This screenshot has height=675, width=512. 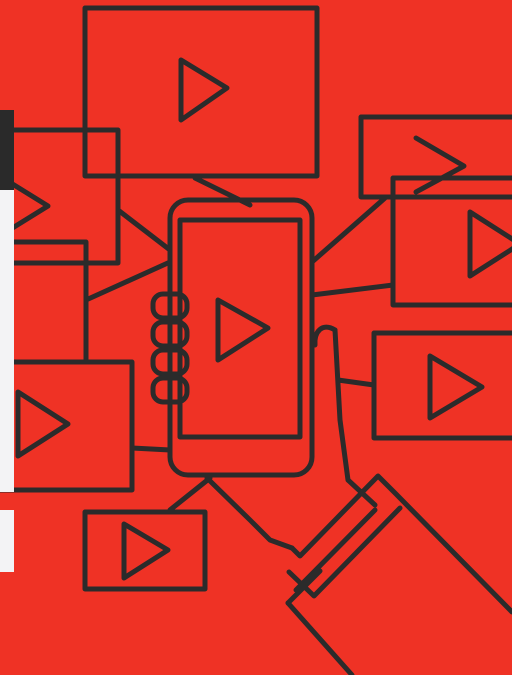 What do you see at coordinates (7, 541) in the screenshot?
I see `left-light-panel-small` at bounding box center [7, 541].